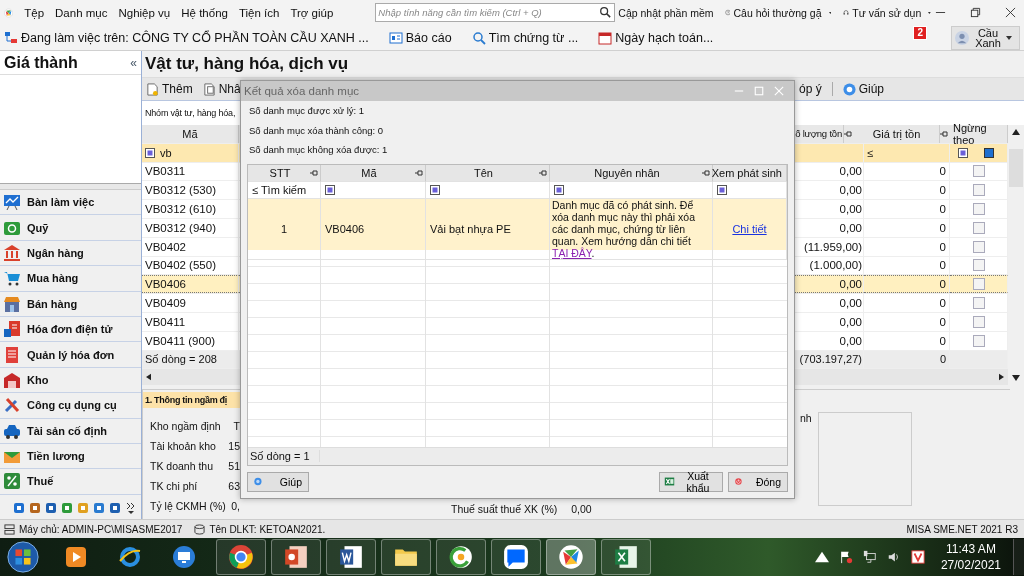  Describe the element at coordinates (1016, 377) in the screenshot. I see `scroll-down-icon` at that location.